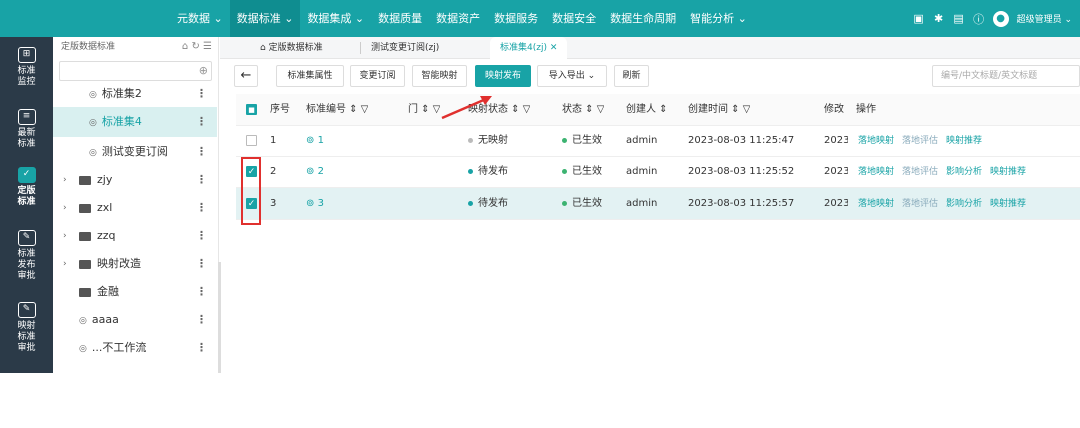 The image size is (1080, 428). I want to click on cell-code: ⊚ 3, so click(315, 204).